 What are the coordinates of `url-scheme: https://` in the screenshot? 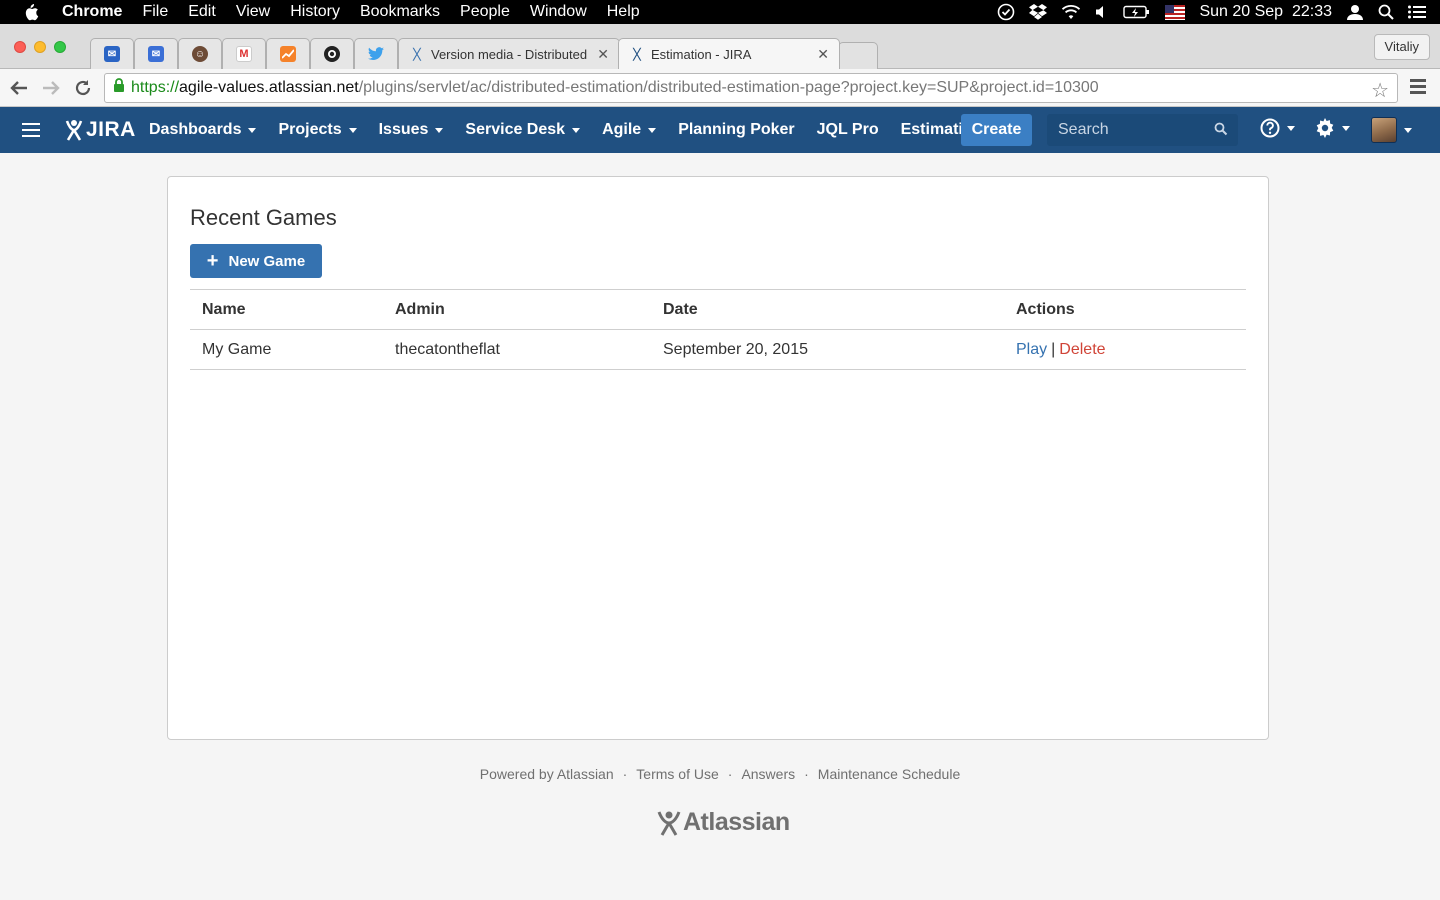 It's located at (155, 87).